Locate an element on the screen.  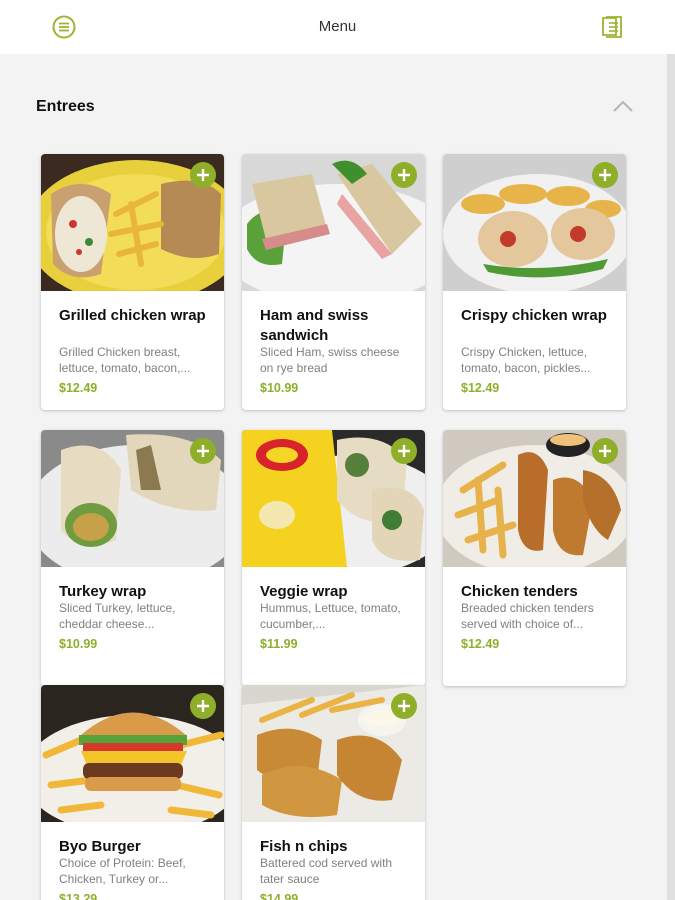
item-description: Battered cod served with tater sauce is located at coordinates (326, 871).